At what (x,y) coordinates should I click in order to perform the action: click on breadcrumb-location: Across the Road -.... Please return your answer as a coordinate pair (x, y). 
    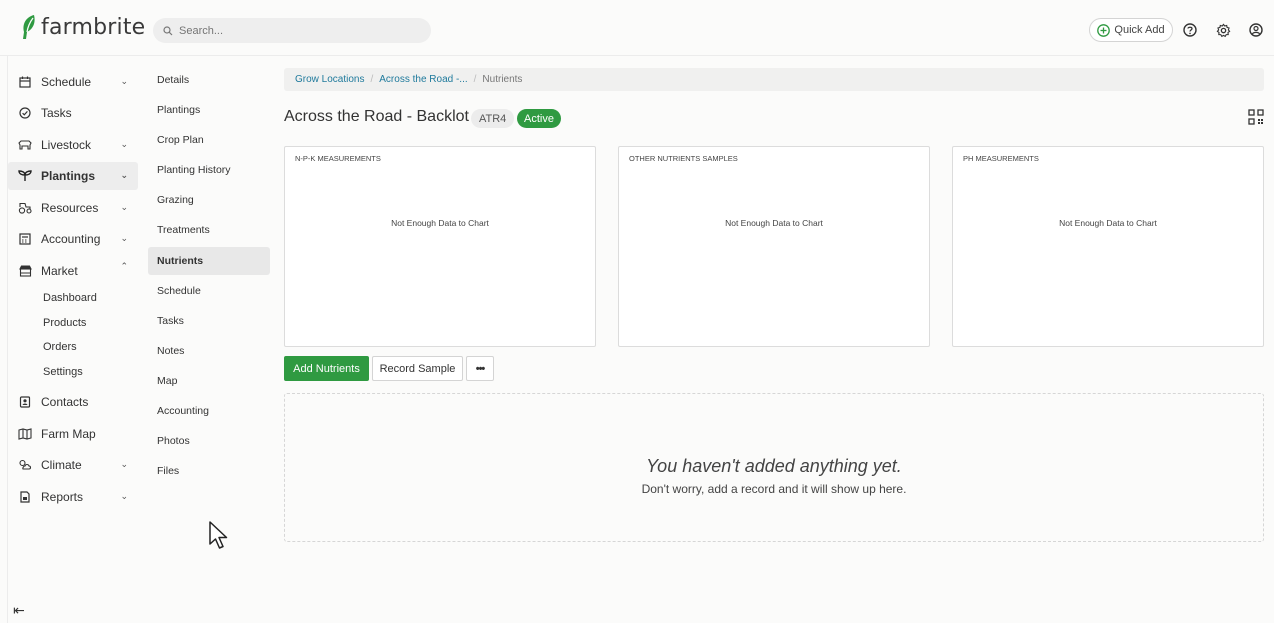
    Looking at the image, I should click on (423, 79).